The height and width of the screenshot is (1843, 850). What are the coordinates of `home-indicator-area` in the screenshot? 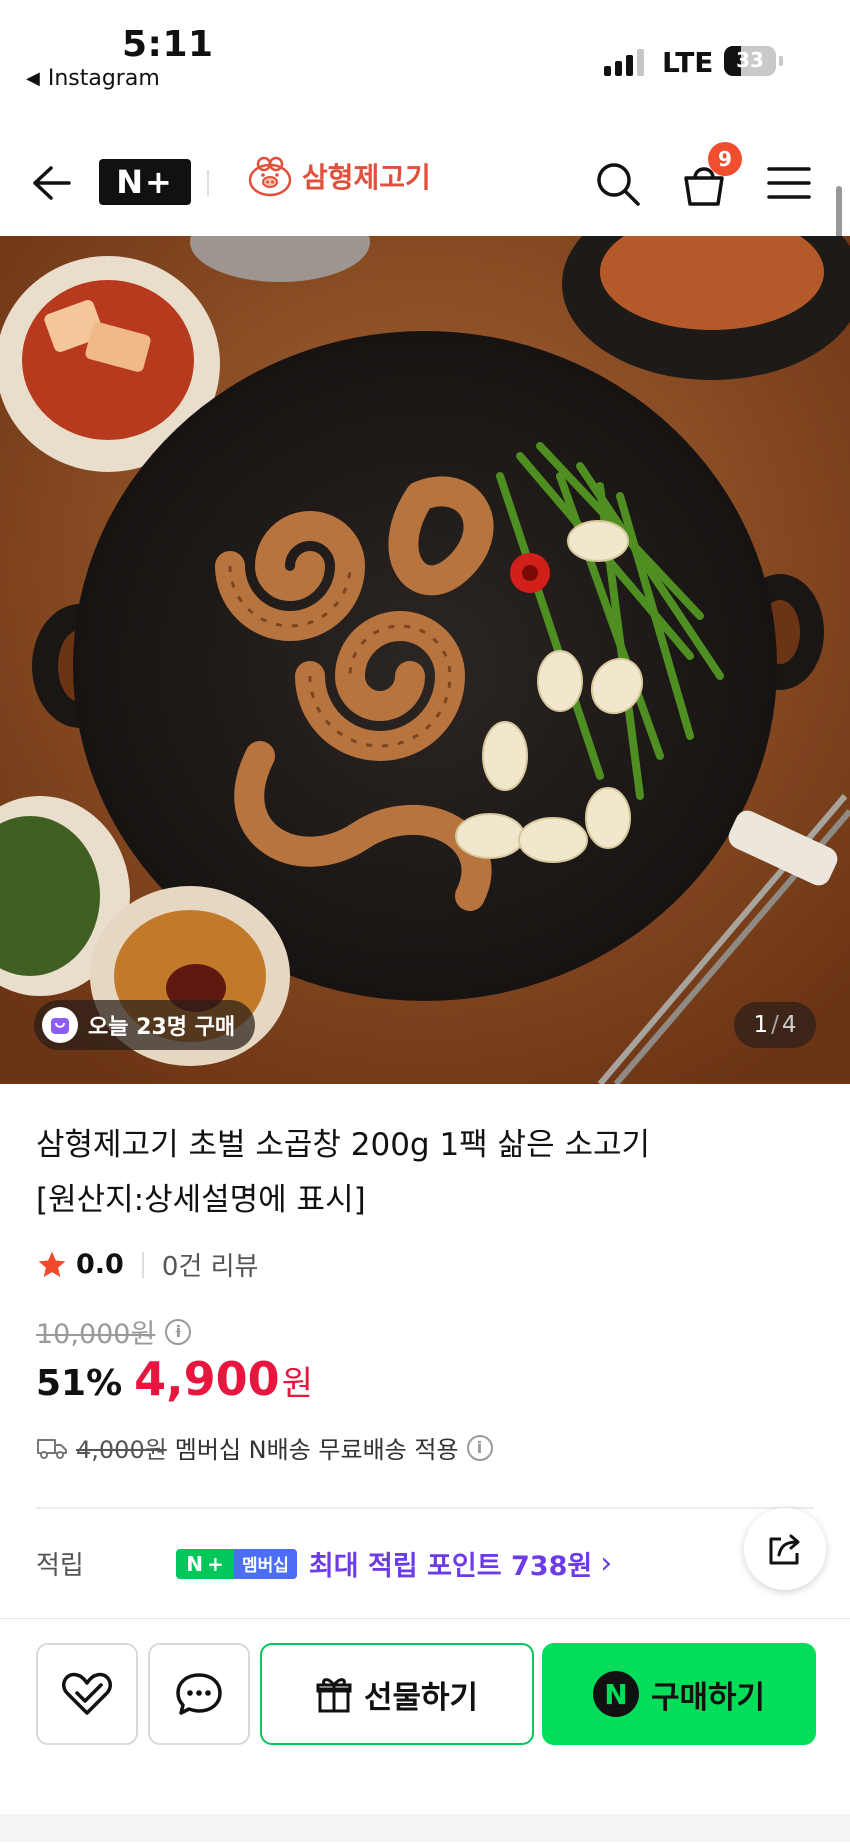 It's located at (425, 1828).